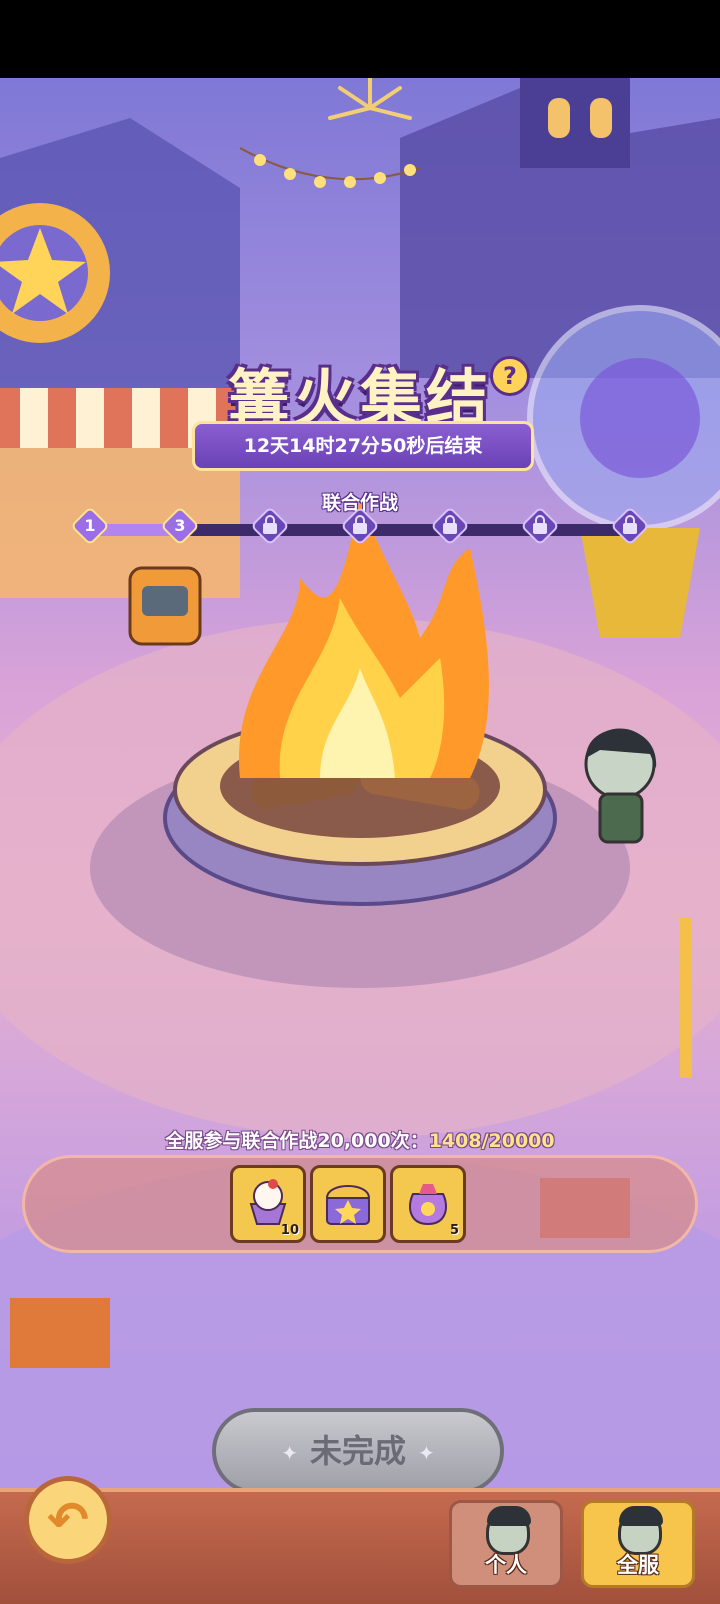  I want to click on treasure-chest-icon, so click(348, 1205).